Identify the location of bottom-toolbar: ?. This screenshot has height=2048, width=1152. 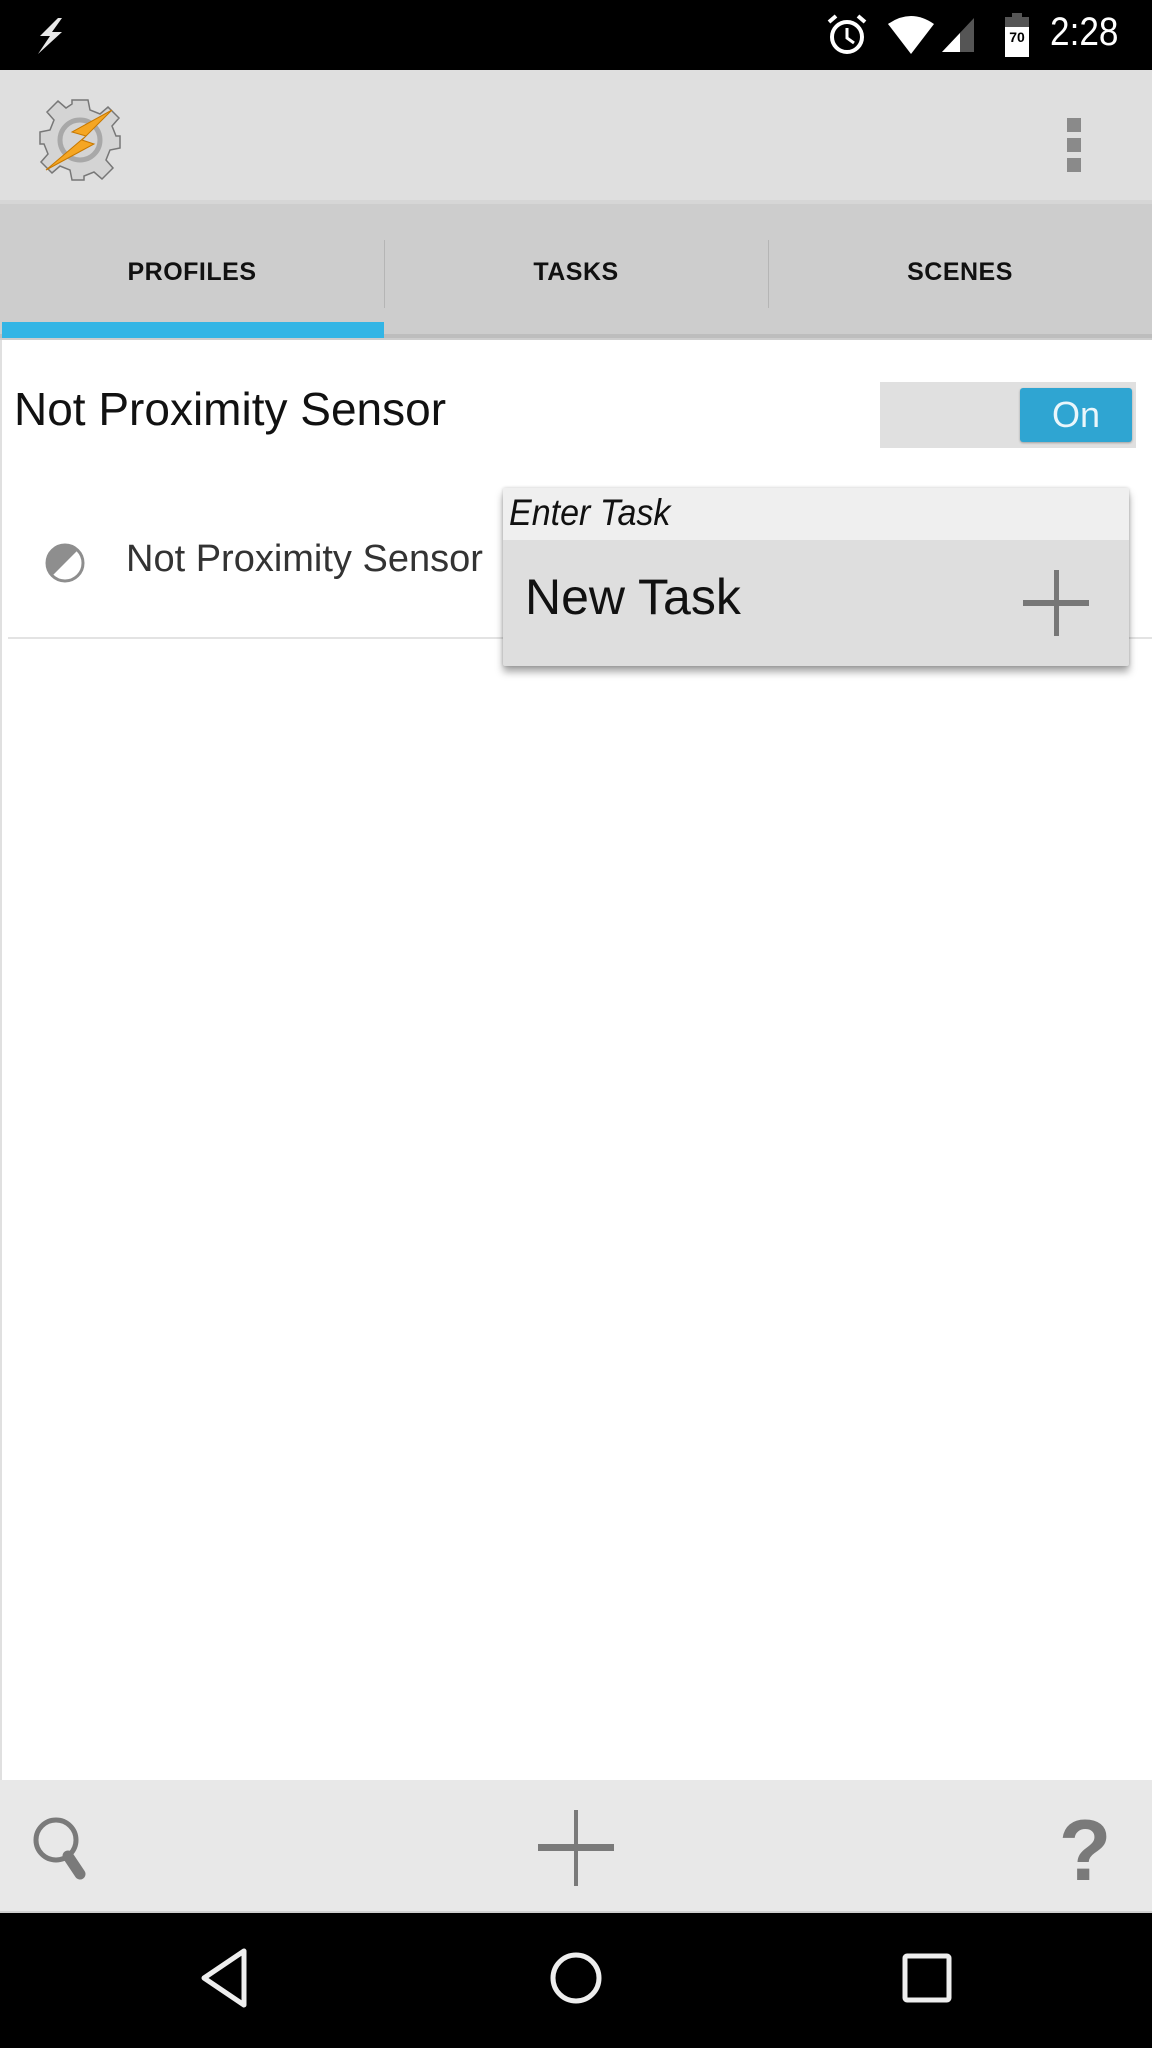
(576, 1846).